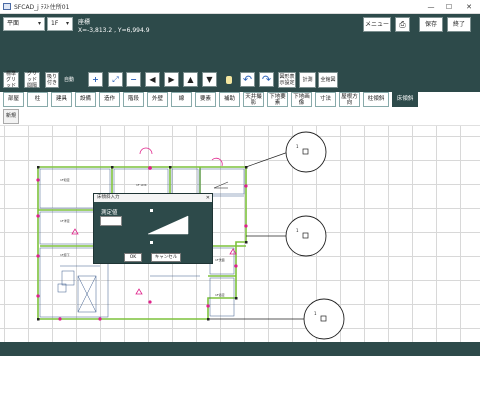 The image size is (480, 400). What do you see at coordinates (7, 6) in the screenshot?
I see `app-icon` at bounding box center [7, 6].